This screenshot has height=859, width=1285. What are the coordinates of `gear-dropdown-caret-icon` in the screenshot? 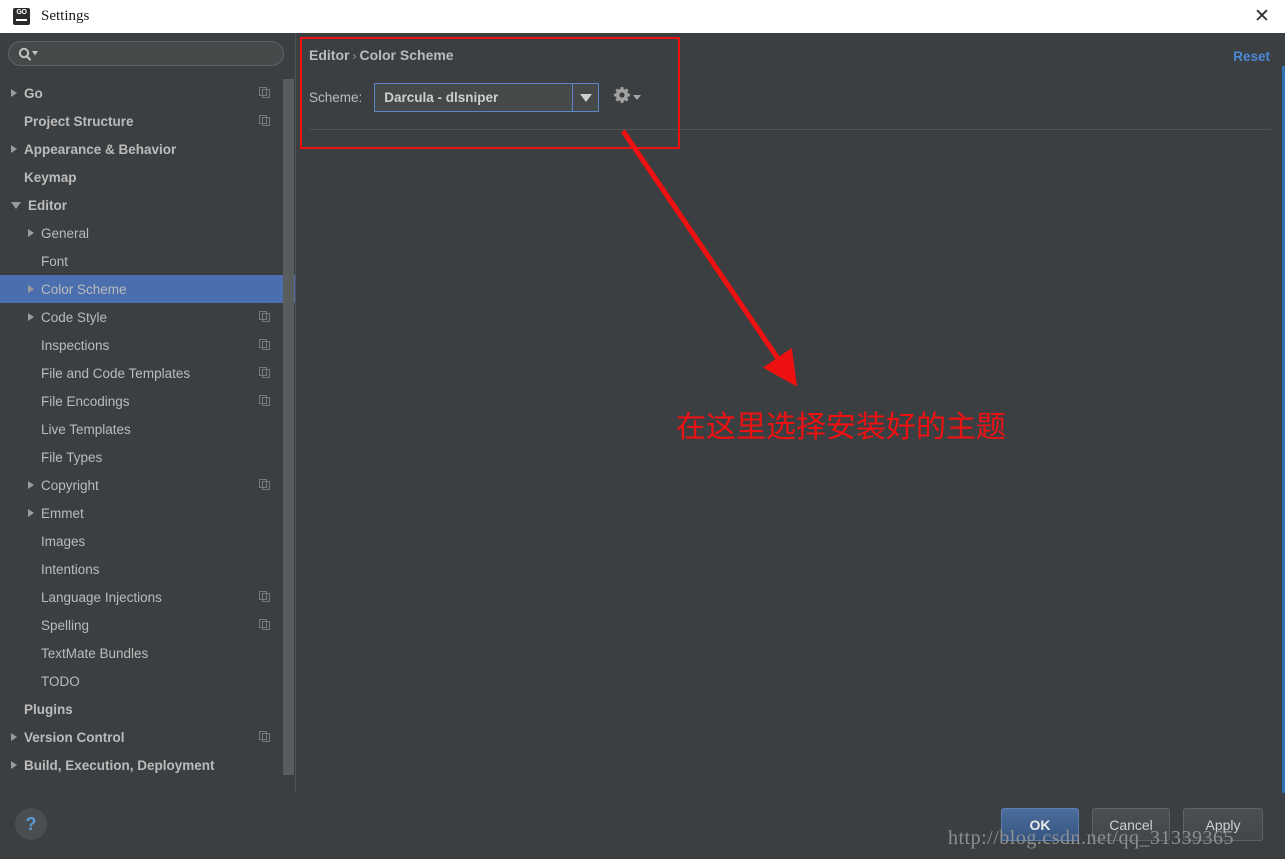 It's located at (637, 97).